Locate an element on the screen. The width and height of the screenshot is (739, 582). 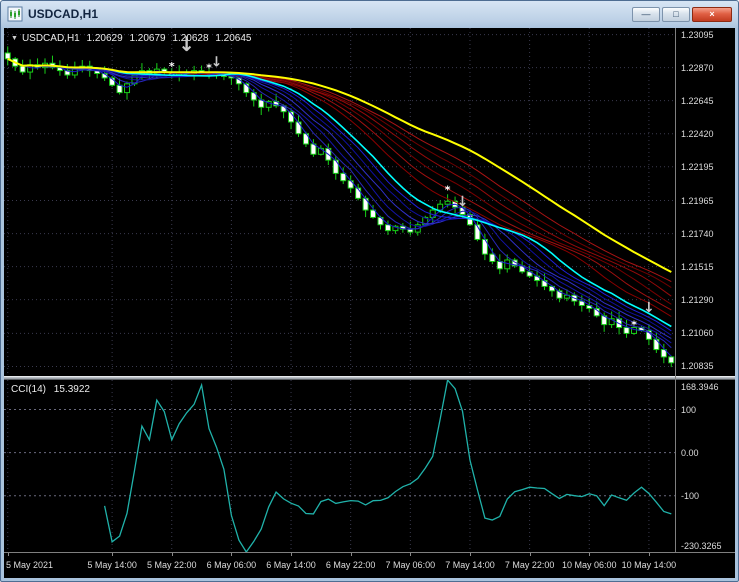
price-label: 1.22870 is located at coordinates (697, 67).